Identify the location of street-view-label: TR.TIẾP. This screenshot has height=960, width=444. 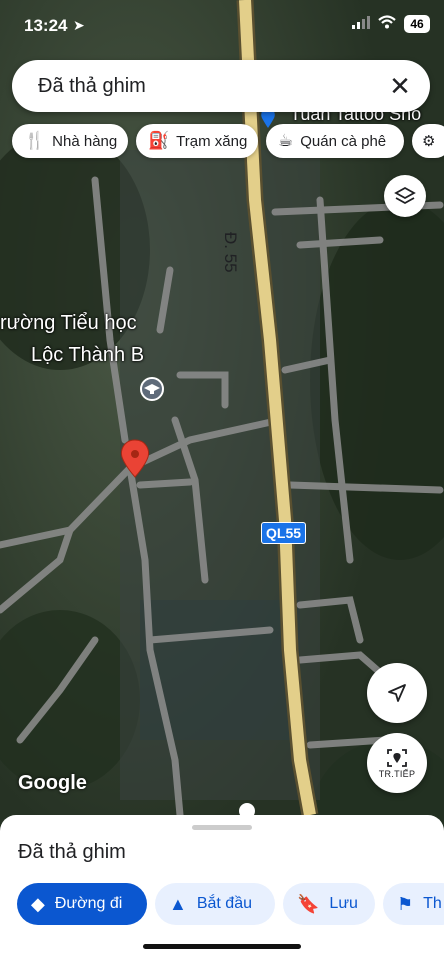
(397, 773).